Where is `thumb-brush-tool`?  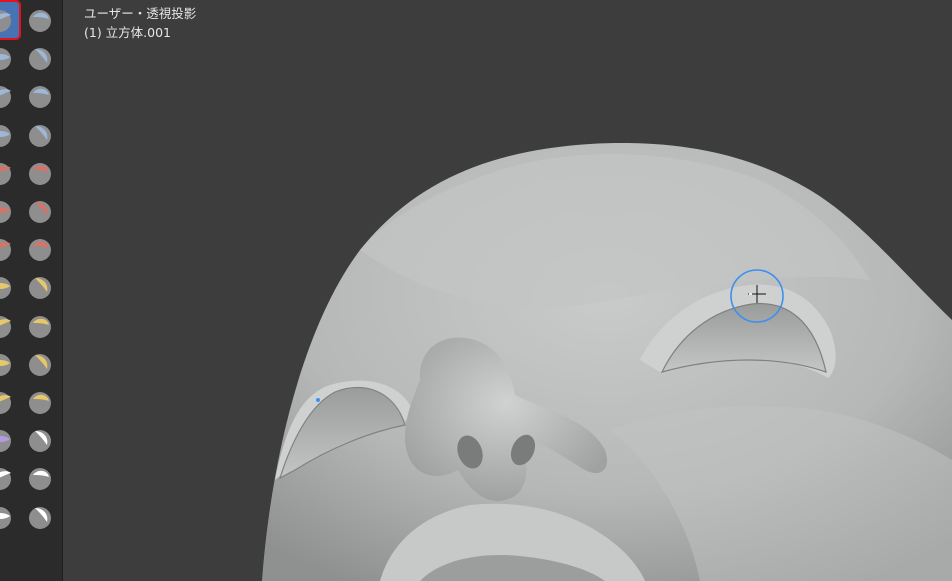
thumb-brush-tool is located at coordinates (9, 364).